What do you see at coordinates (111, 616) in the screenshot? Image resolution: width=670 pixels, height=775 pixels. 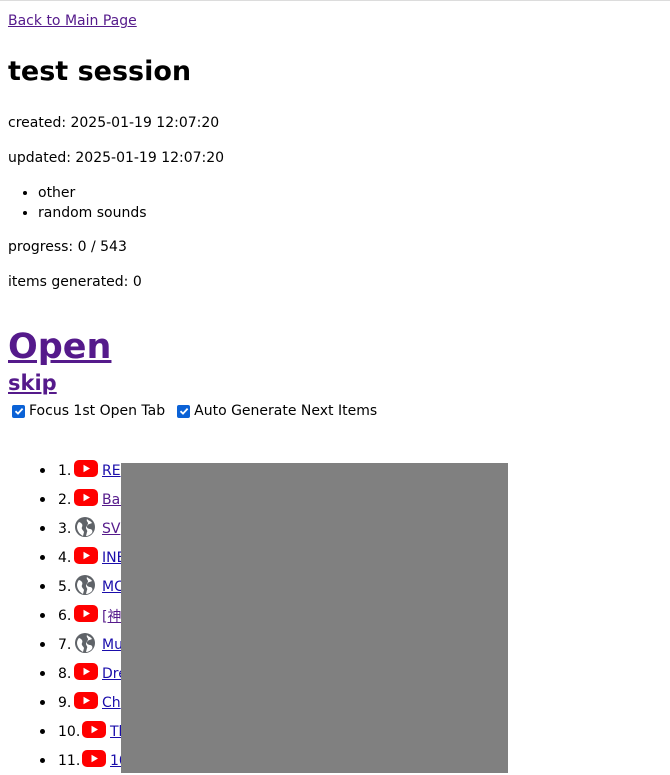 I see `item-link: [神` at bounding box center [111, 616].